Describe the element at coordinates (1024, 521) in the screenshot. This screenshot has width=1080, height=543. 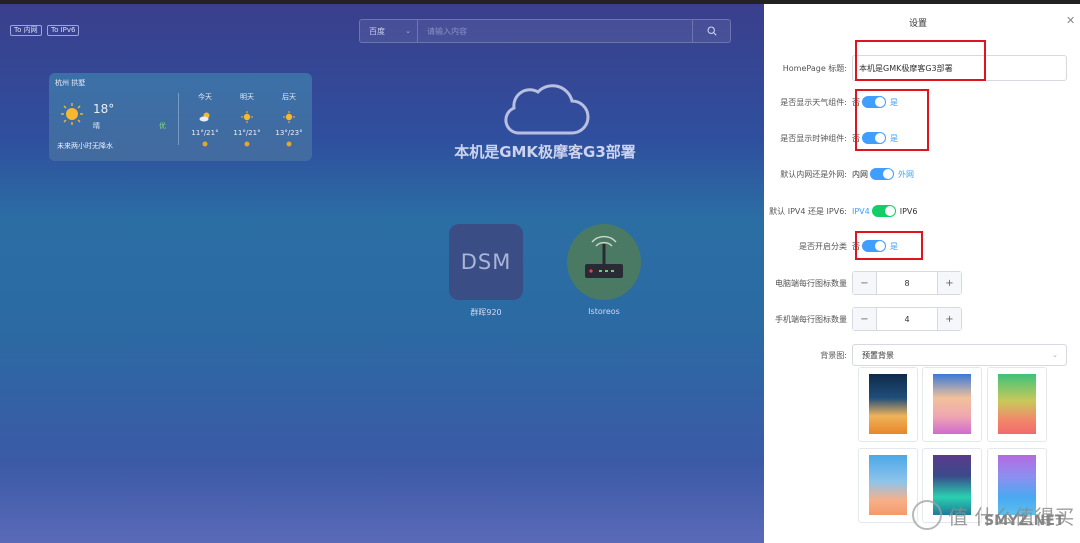
I see `watermark-site: SMYZ.NET` at that location.